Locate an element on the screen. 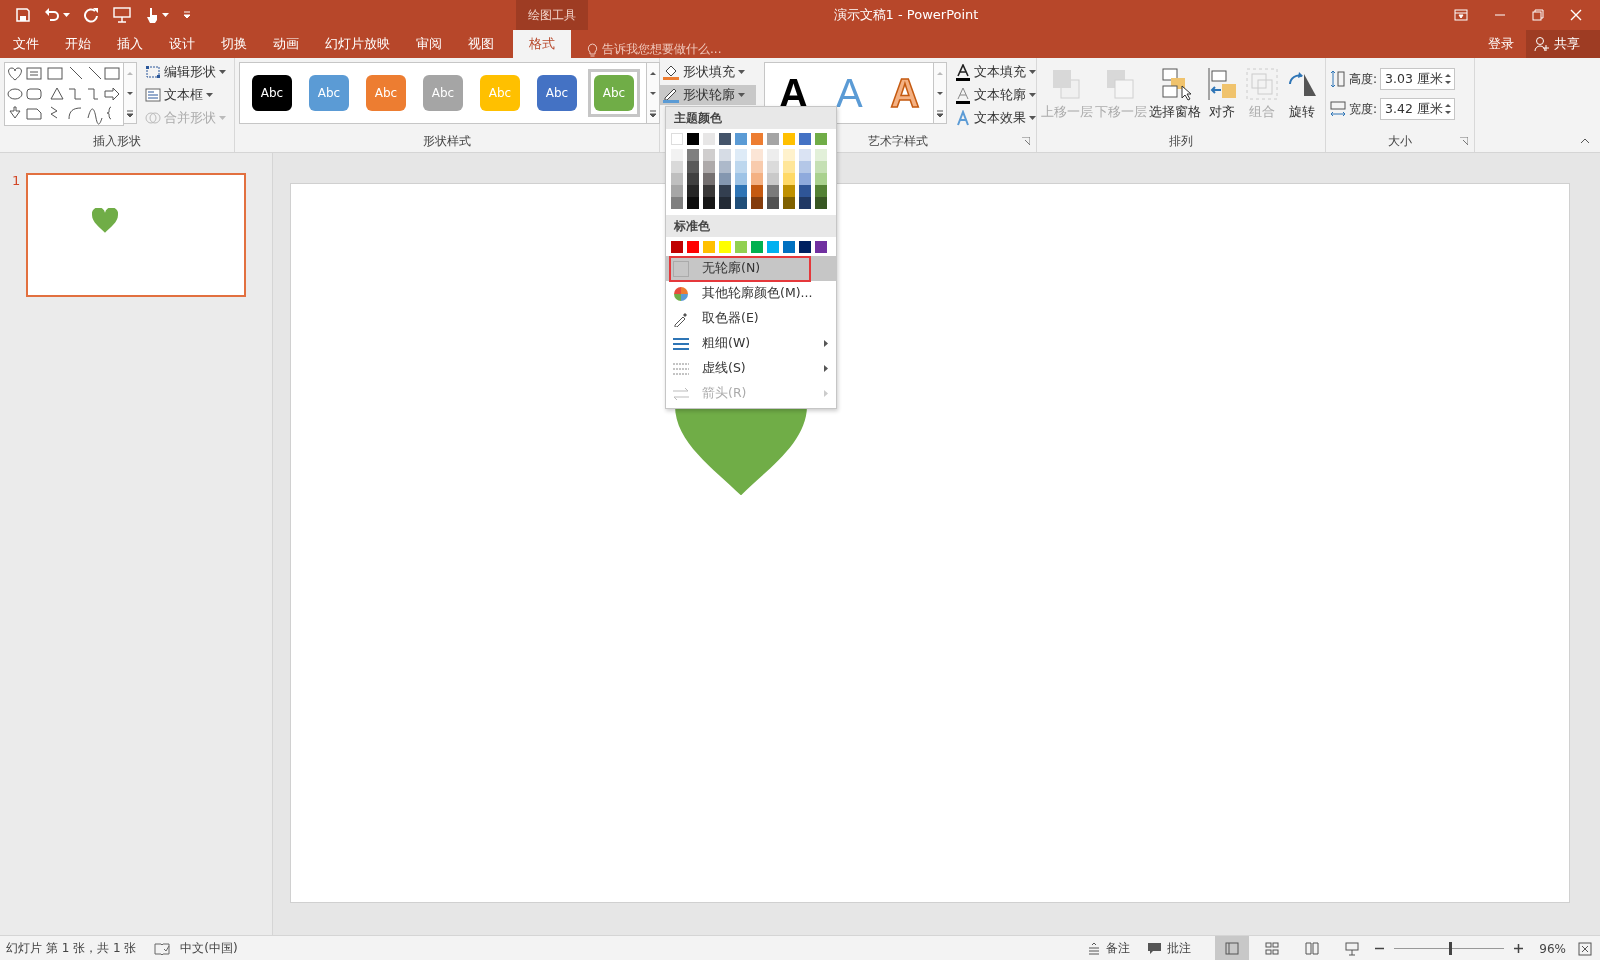 The width and height of the screenshot is (1600, 960). arrange-button: 对齐 is located at coordinates (1222, 112).